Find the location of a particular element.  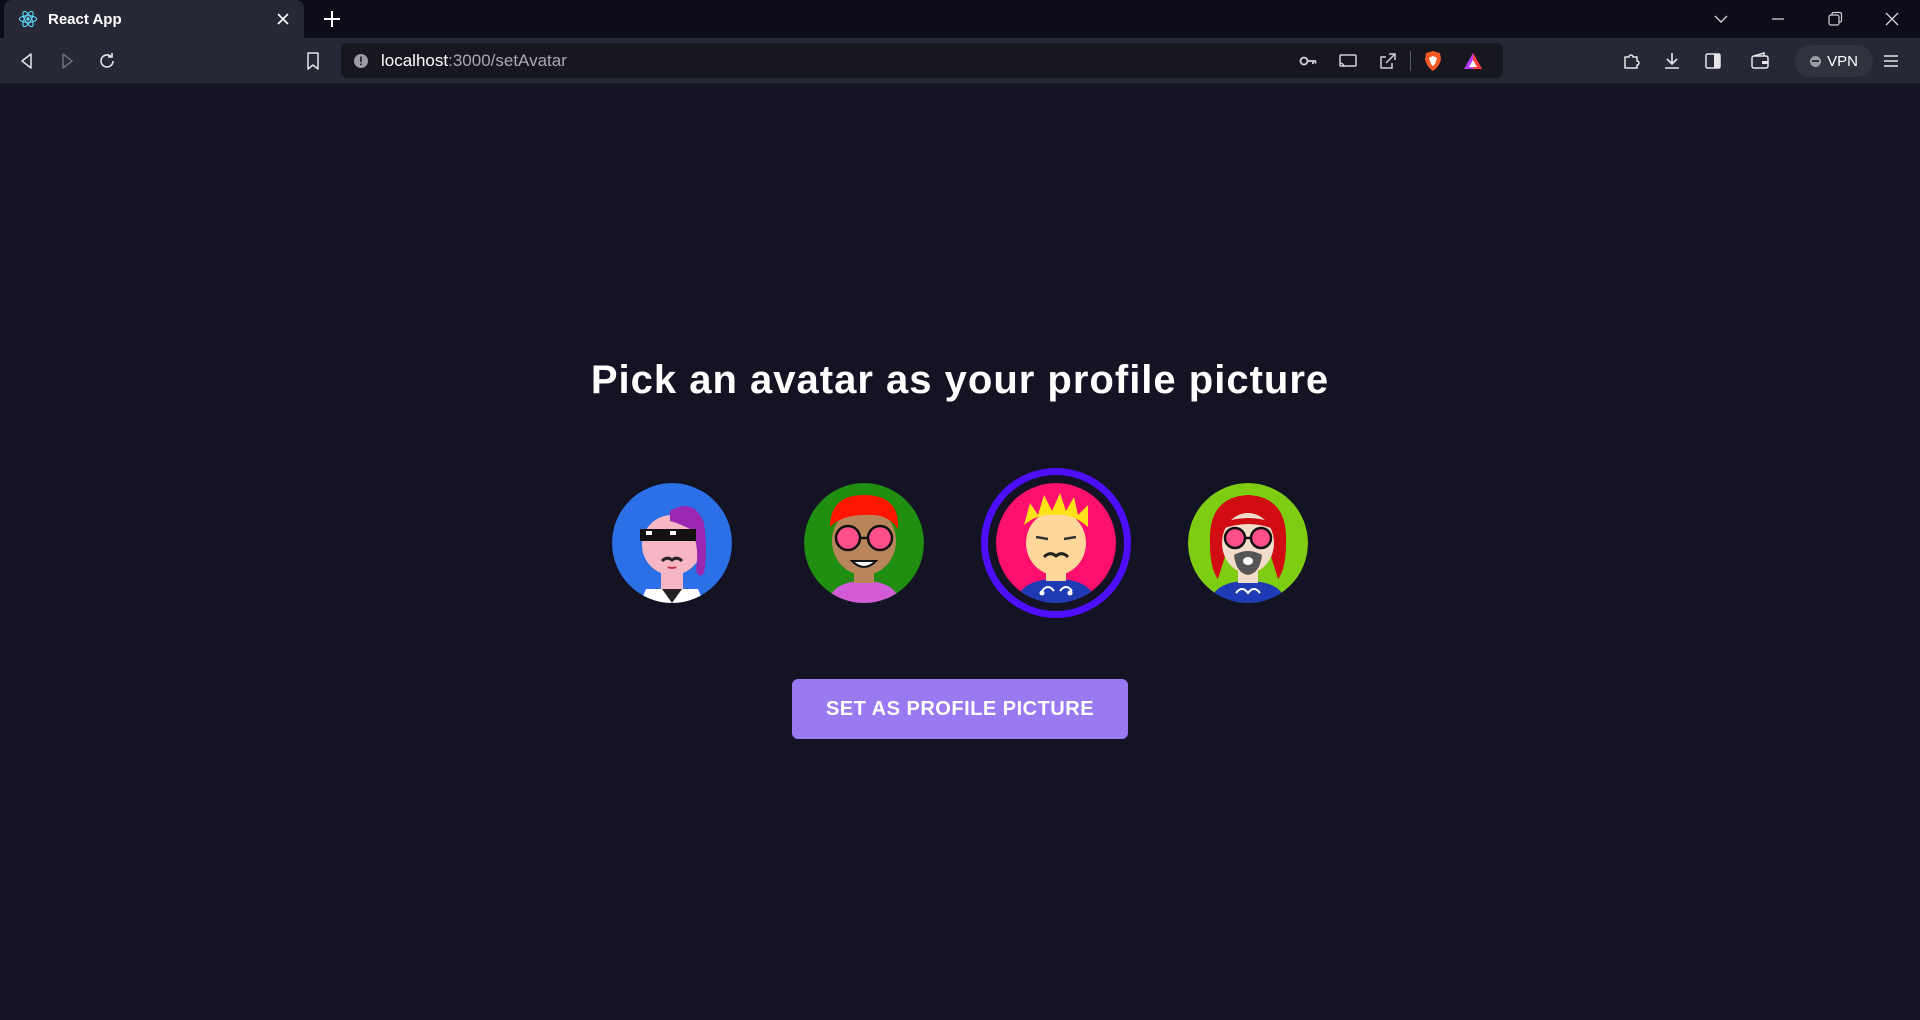

close-tab-icon is located at coordinates (283, 19).